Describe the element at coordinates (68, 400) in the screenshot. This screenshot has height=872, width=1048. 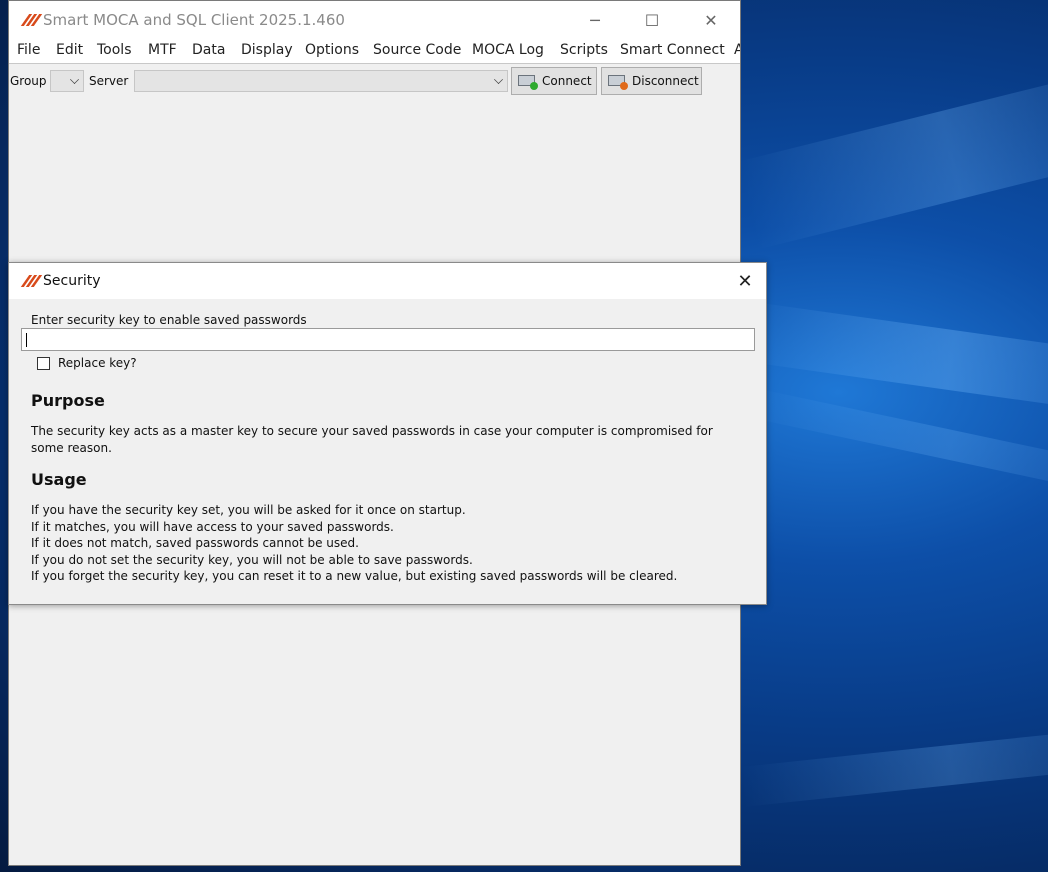
I see `purpose-heading: Purpose` at that location.